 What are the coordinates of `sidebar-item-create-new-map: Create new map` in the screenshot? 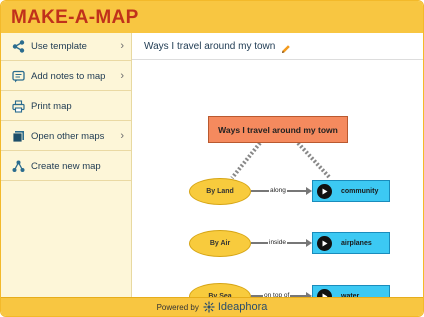 It's located at (66, 167).